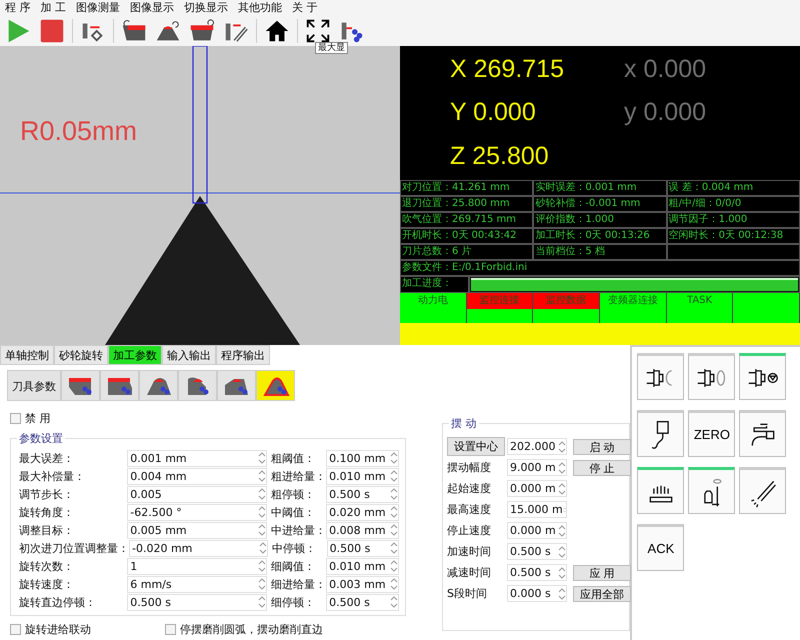 The image size is (800, 640). I want to click on menu-item: 关 于, so click(305, 8).